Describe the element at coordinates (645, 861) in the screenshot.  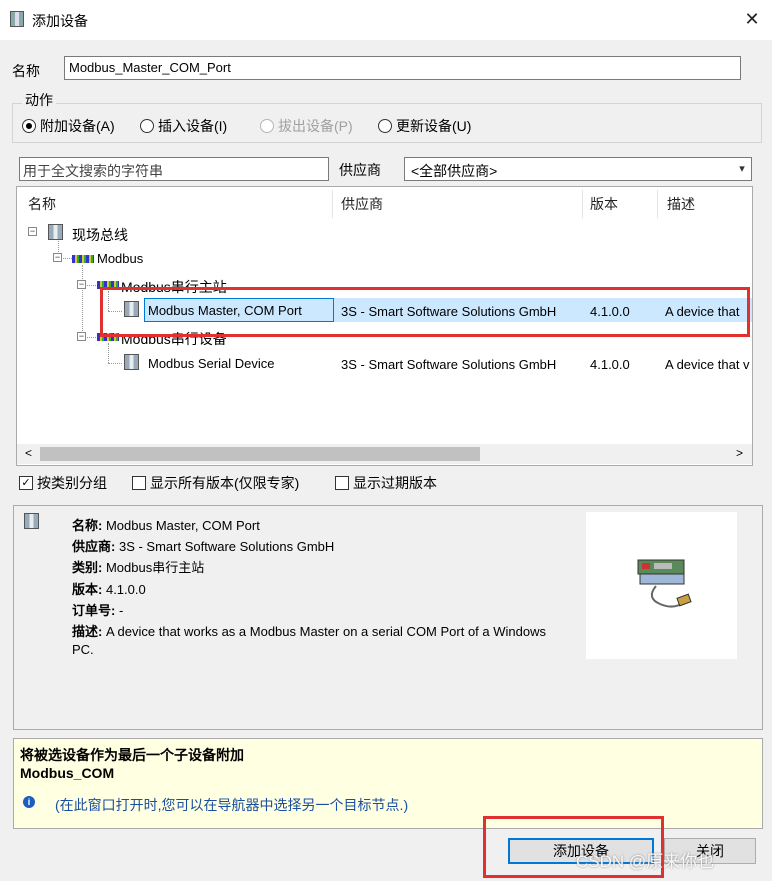
I see `watermark: CSDN @原来你也` at that location.